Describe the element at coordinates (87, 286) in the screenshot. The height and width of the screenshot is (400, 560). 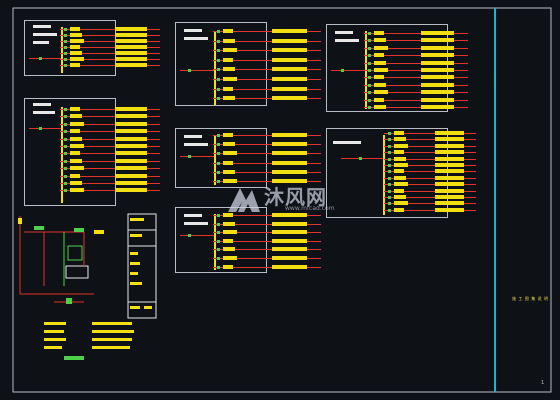
I see `control-schematic` at that location.